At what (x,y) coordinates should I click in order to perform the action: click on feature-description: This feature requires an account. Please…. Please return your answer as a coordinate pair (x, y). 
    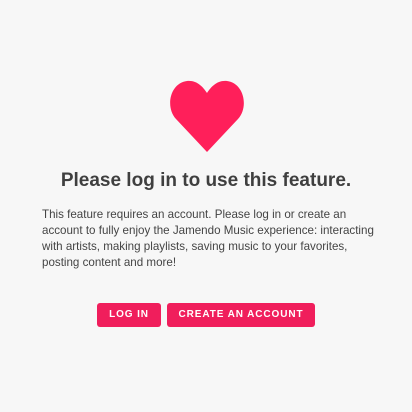
    Looking at the image, I should click on (208, 238).